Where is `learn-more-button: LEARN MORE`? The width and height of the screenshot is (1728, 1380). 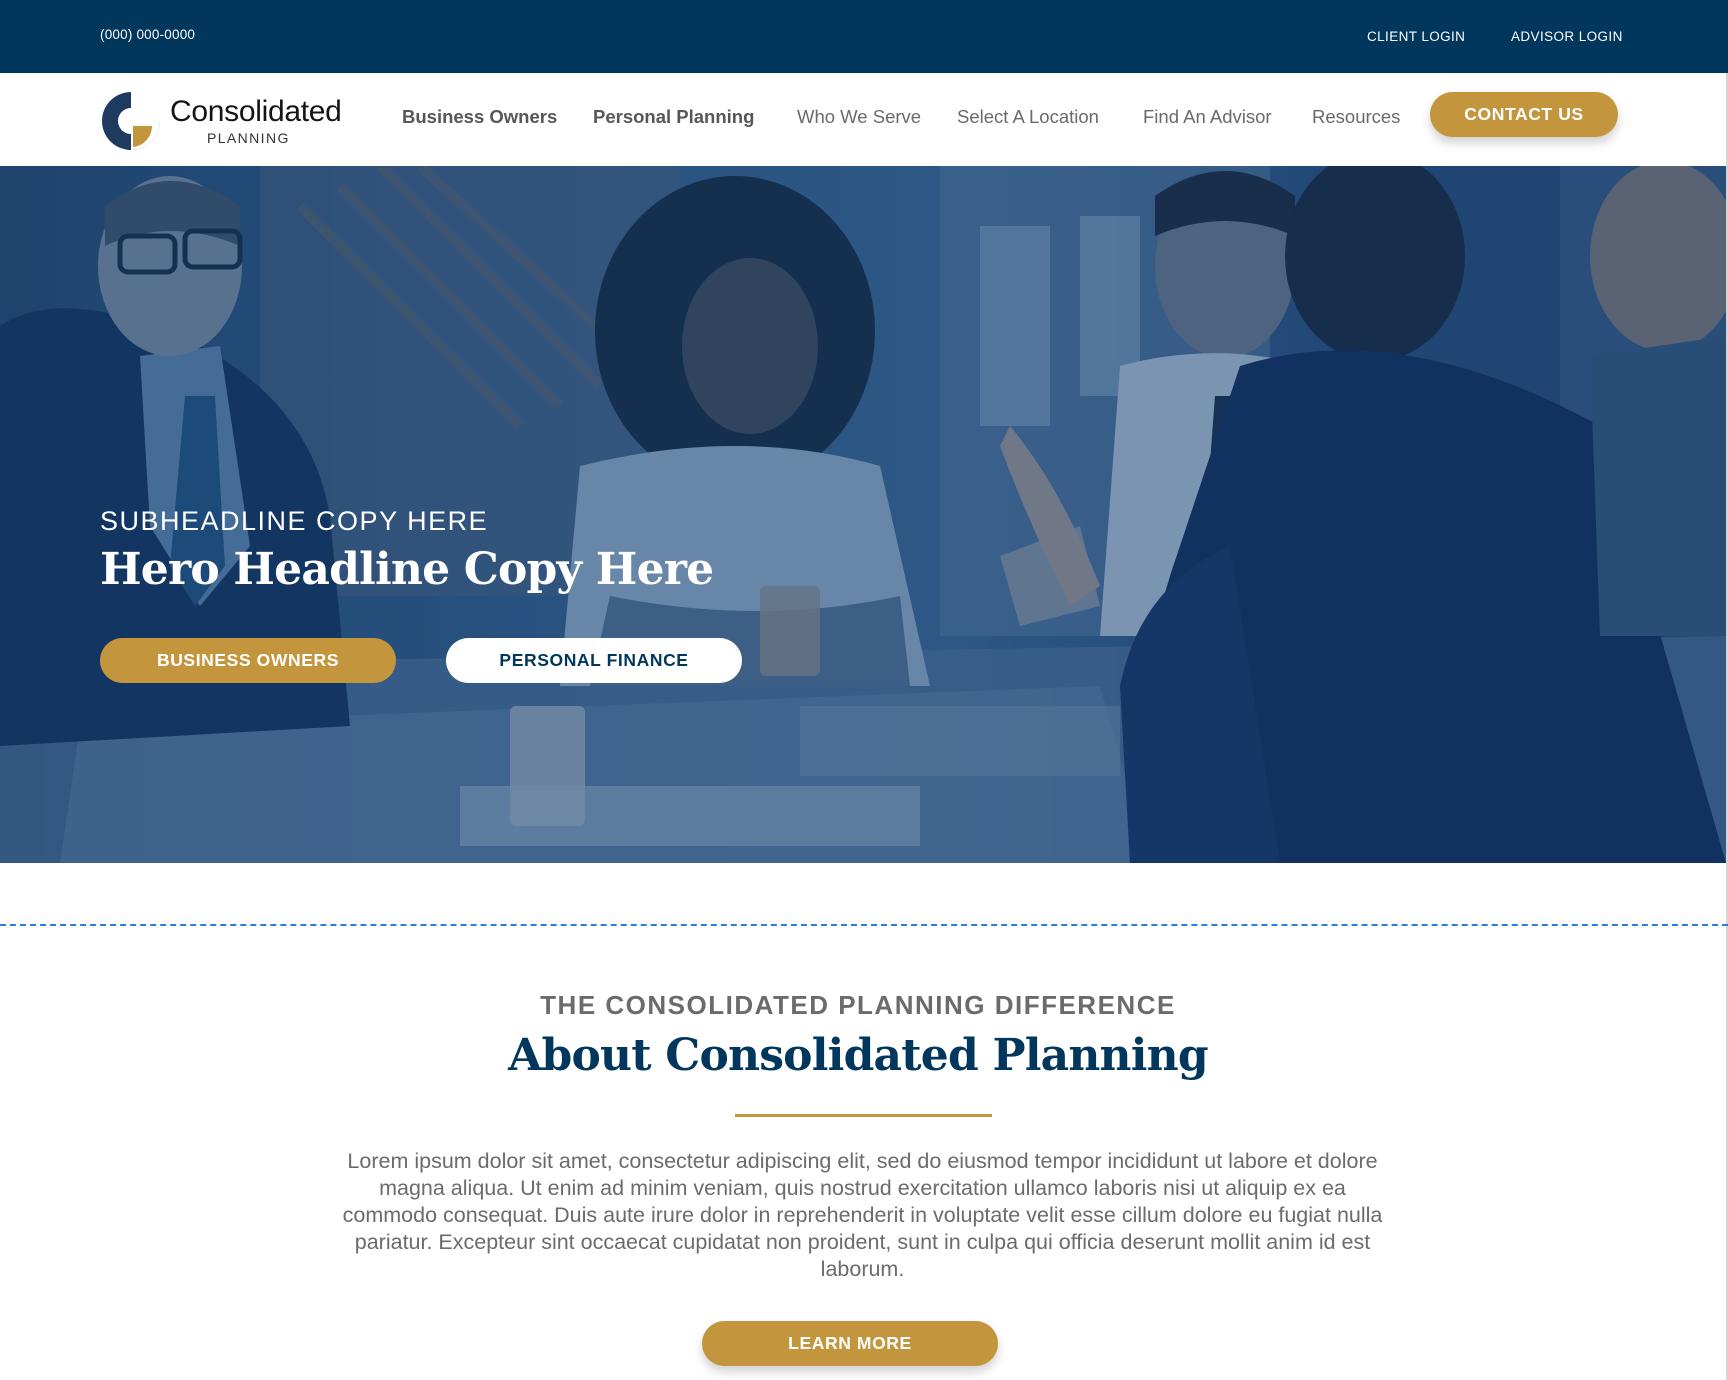 learn-more-button: LEARN MORE is located at coordinates (850, 1343).